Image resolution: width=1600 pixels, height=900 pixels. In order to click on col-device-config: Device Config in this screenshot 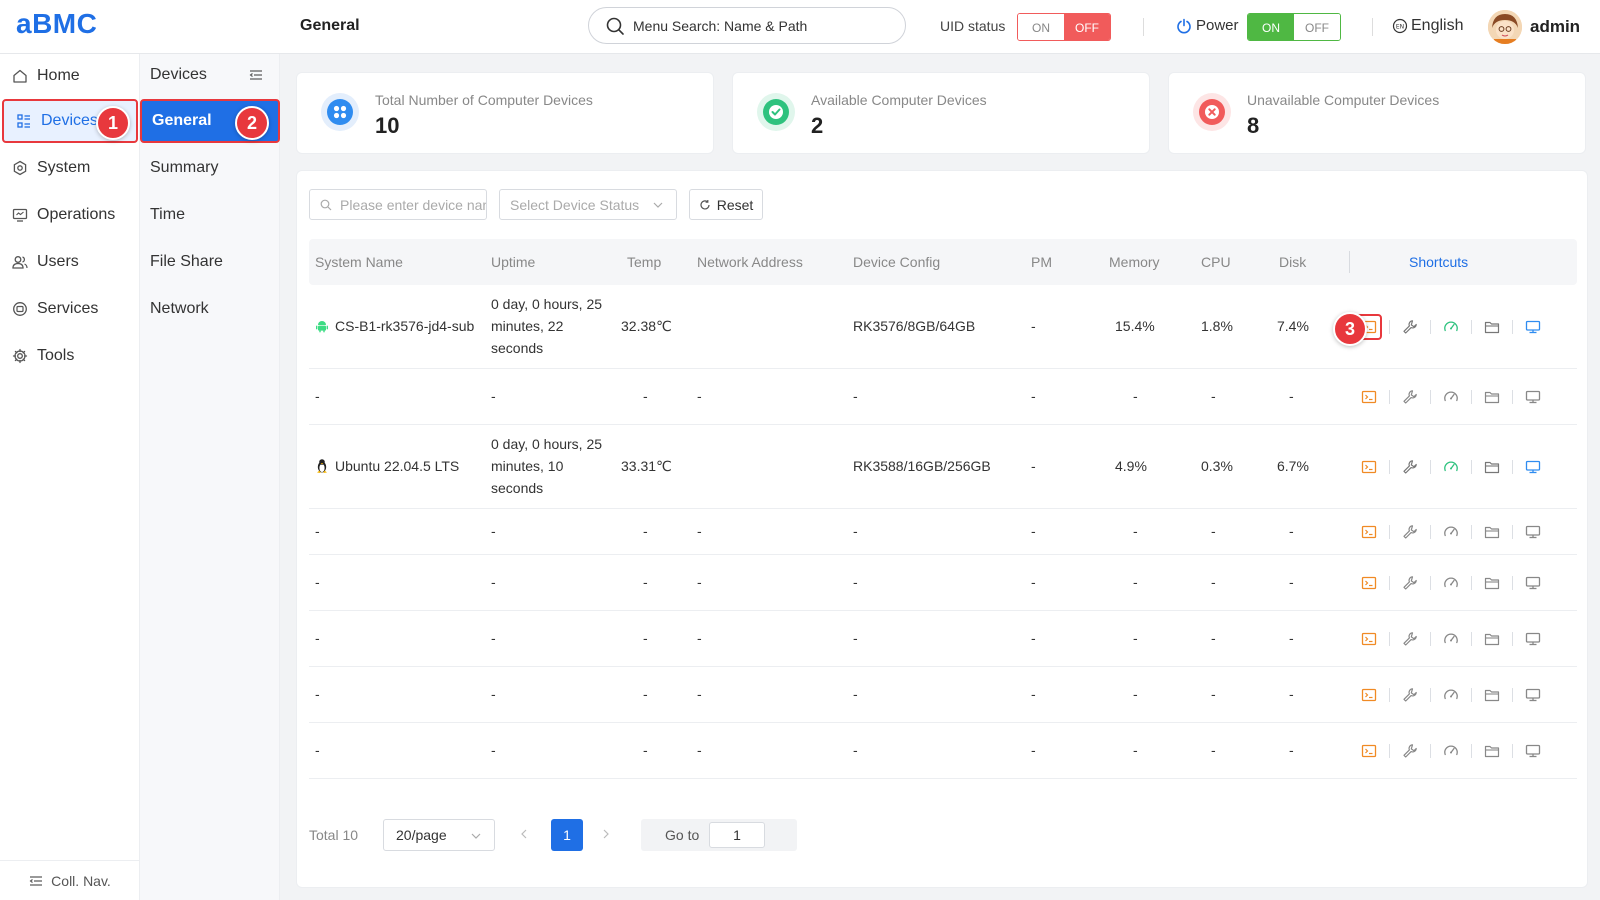, I will do `click(896, 262)`.